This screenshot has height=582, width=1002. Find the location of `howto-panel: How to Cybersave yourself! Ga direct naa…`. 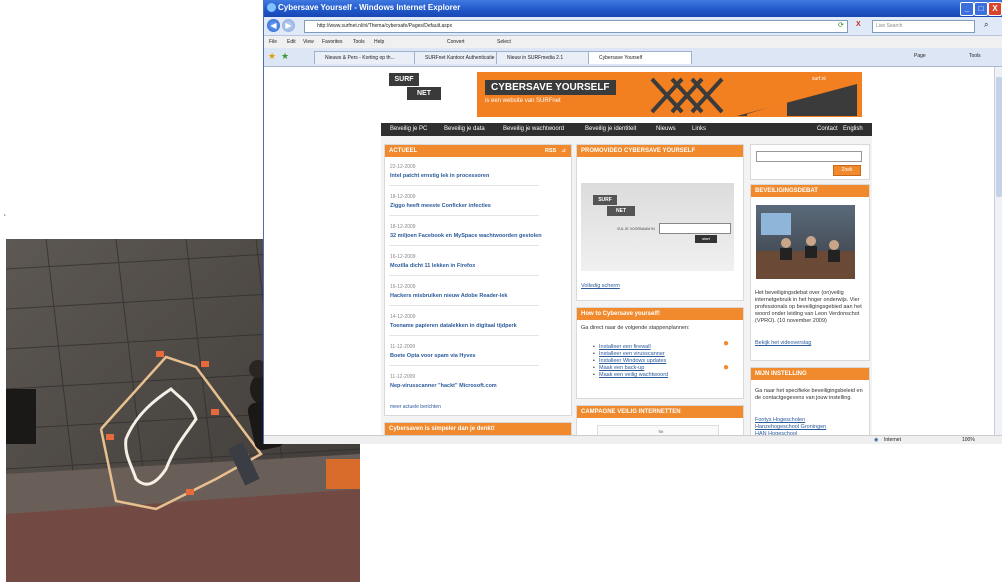

howto-panel: How to Cybersave yourself! Ga direct naa… is located at coordinates (660, 353).